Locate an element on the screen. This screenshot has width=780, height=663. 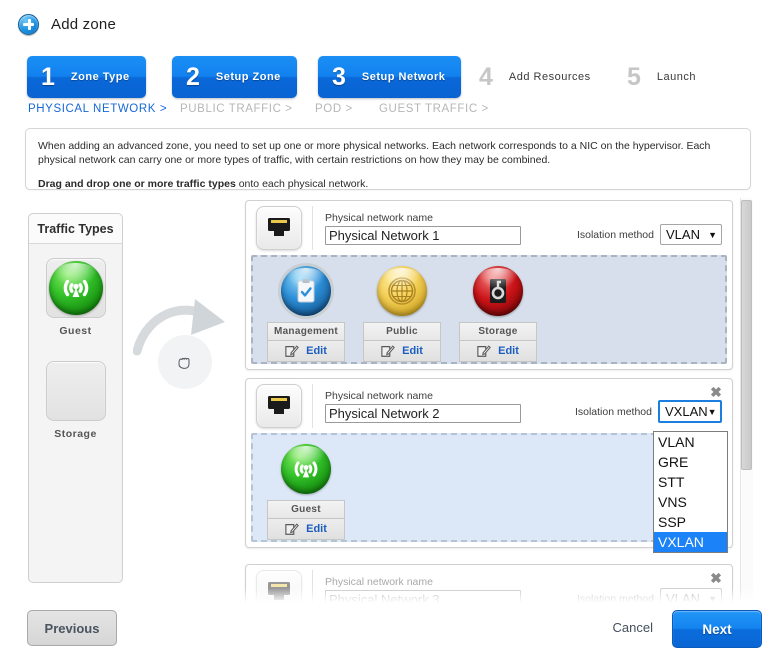
add-circle-icon is located at coordinates (28, 24).